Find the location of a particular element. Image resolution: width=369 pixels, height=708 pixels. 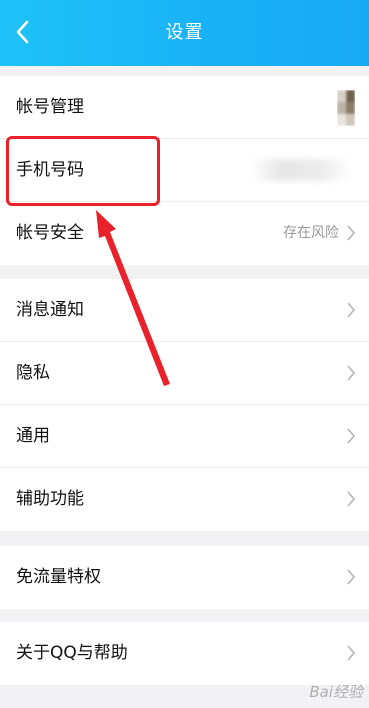

annotation-arrow is located at coordinates (133, 298).